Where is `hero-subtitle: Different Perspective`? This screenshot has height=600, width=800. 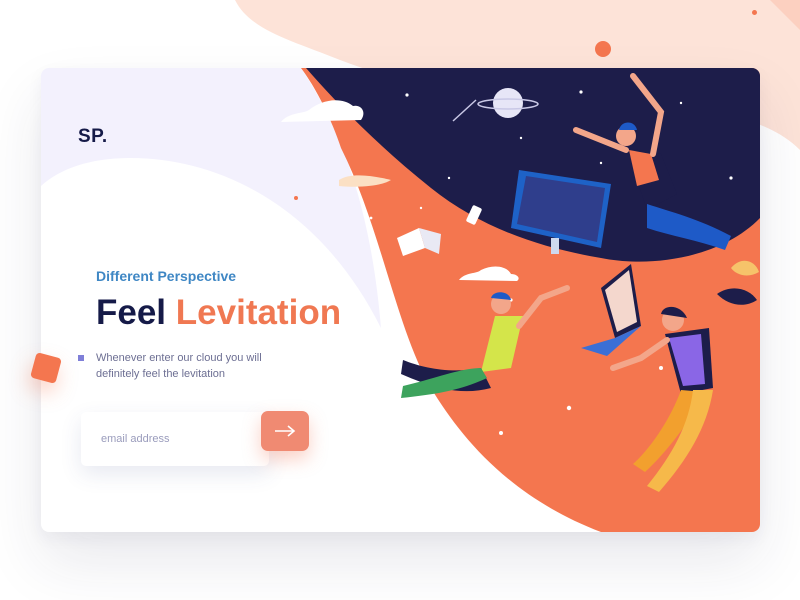
hero-subtitle: Different Perspective is located at coordinates (166, 276).